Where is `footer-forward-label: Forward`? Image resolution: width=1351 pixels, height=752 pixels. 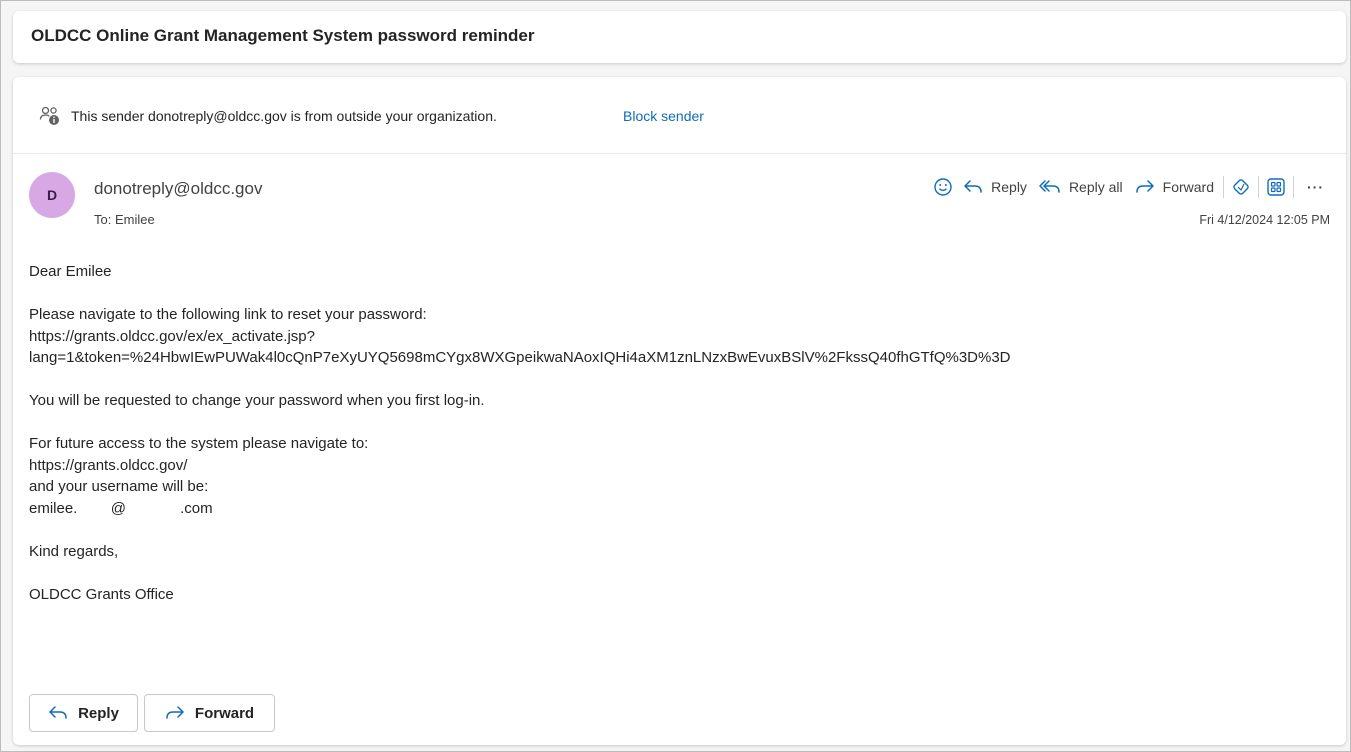 footer-forward-label: Forward is located at coordinates (224, 713).